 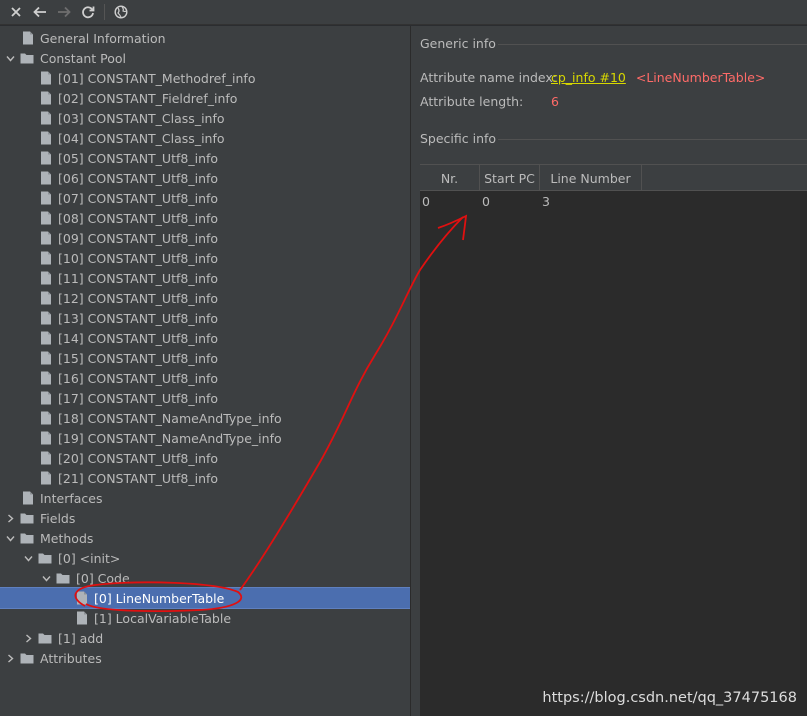 I want to click on tree-item-local-variable-table: [1] LocalVariableTable, so click(x=205, y=618).